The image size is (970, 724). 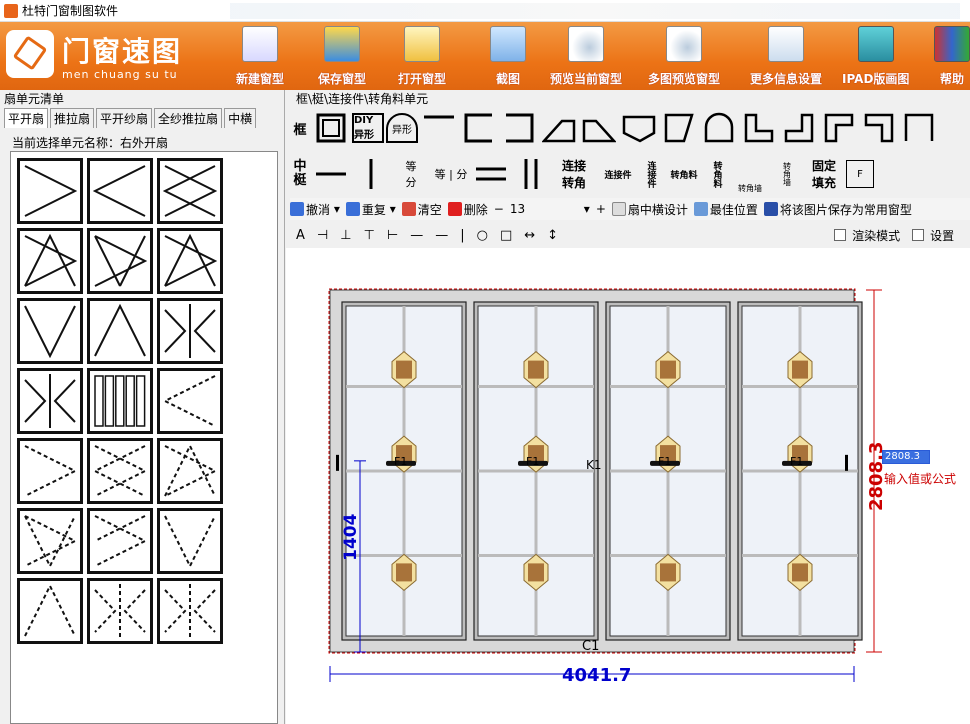 What do you see at coordinates (508, 44) in the screenshot?
I see `screenshot-icon` at bounding box center [508, 44].